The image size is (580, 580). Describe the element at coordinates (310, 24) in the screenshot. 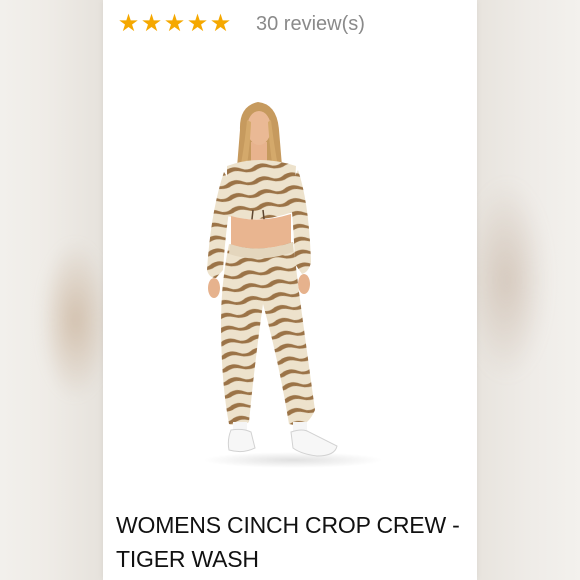

I see `review-count-link: 30 review(s)` at that location.